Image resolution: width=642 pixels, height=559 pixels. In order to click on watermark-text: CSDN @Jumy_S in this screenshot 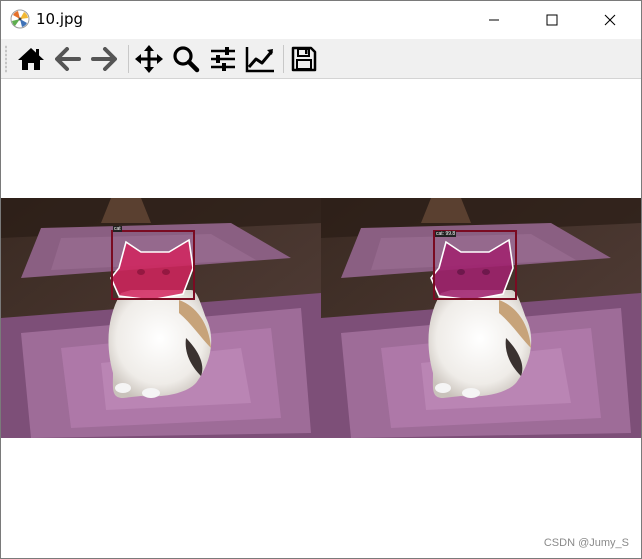, I will do `click(586, 543)`.